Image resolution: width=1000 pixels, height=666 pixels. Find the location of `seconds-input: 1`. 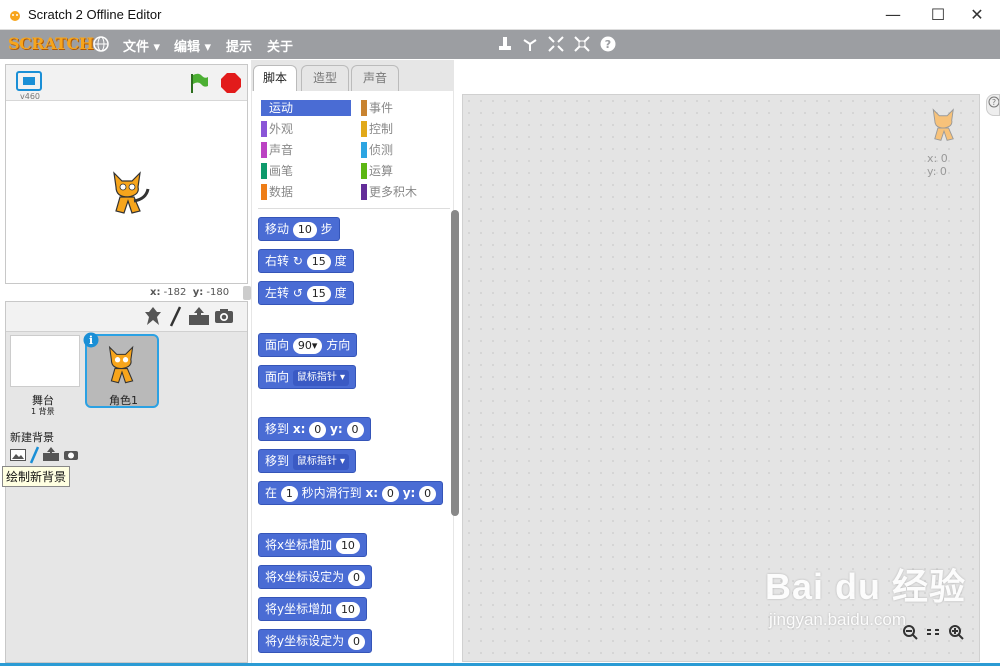

seconds-input: 1 is located at coordinates (289, 493).